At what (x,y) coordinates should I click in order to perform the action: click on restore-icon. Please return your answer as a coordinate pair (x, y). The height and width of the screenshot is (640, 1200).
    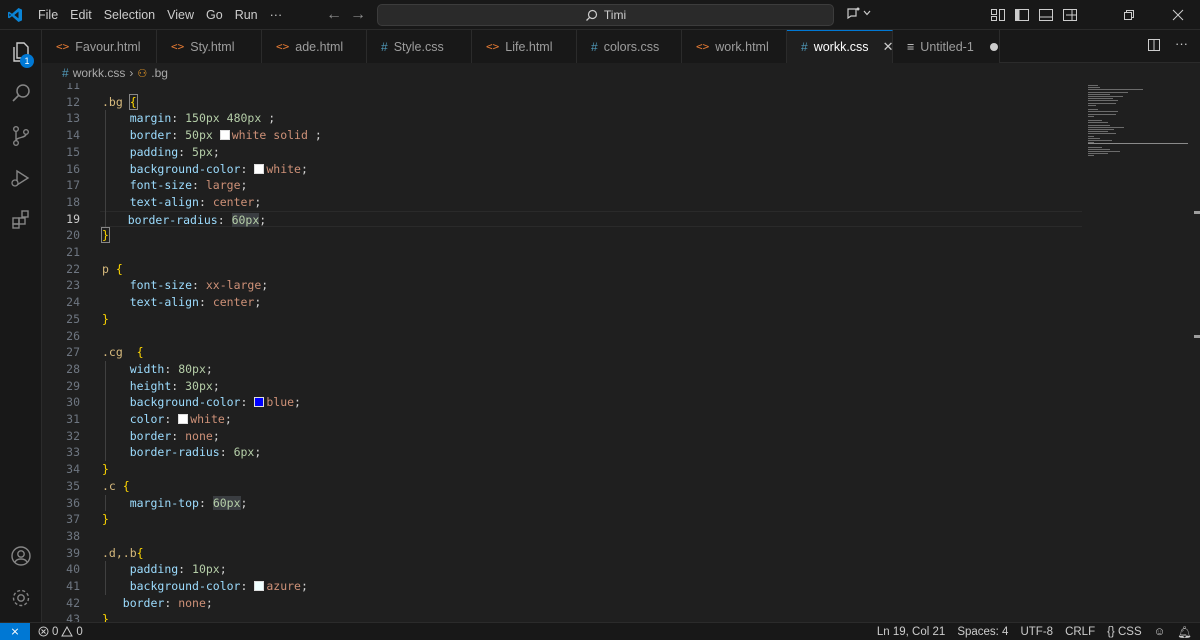
    Looking at the image, I should click on (1129, 15).